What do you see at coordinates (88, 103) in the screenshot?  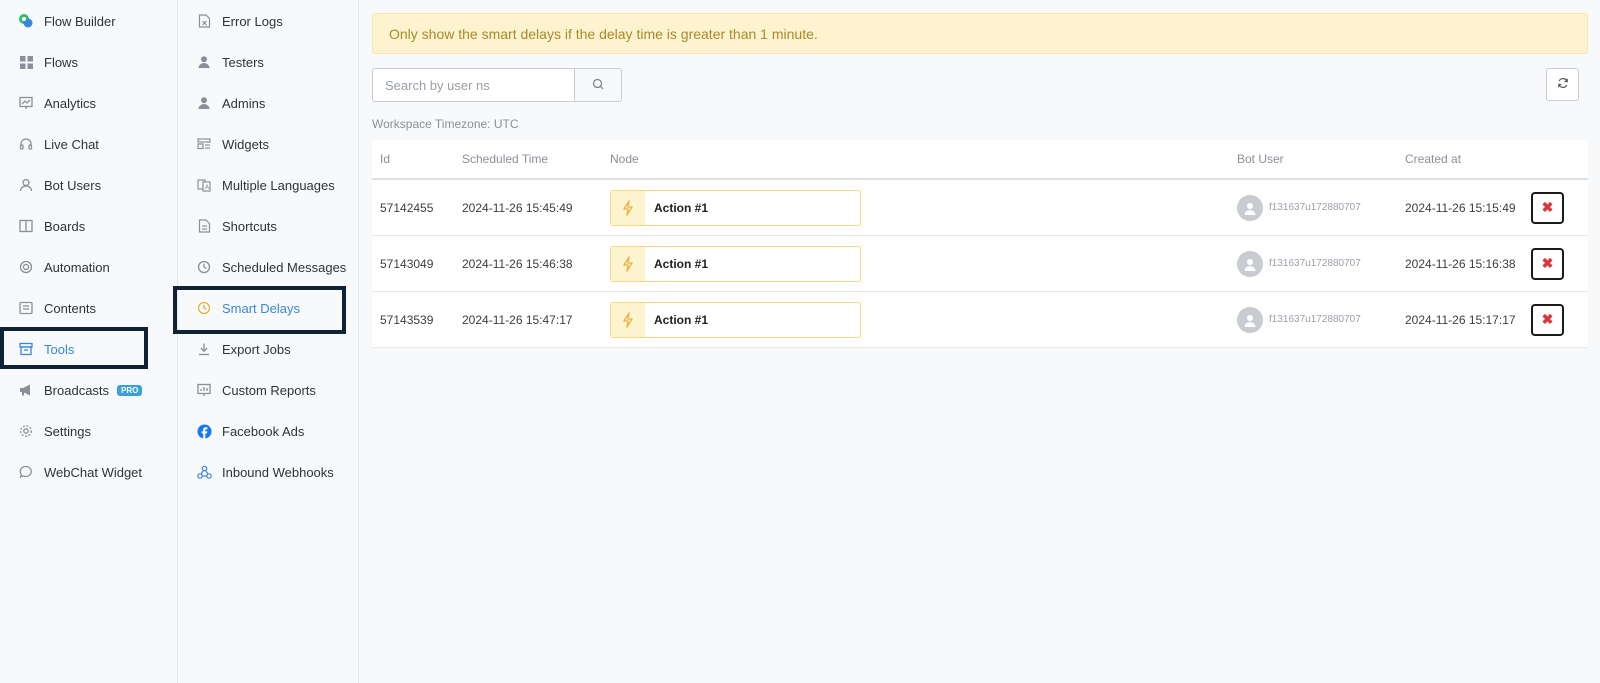 I see `sidebar-item-analytics: Analytics` at bounding box center [88, 103].